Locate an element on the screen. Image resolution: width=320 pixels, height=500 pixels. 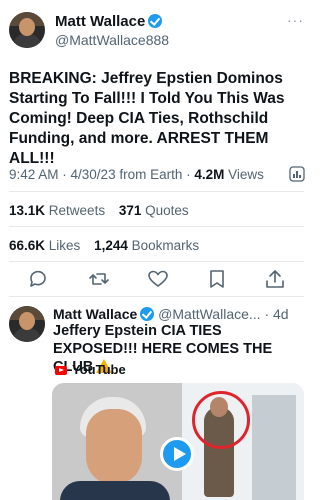
author-handle: @MattWallace888 is located at coordinates (112, 40).